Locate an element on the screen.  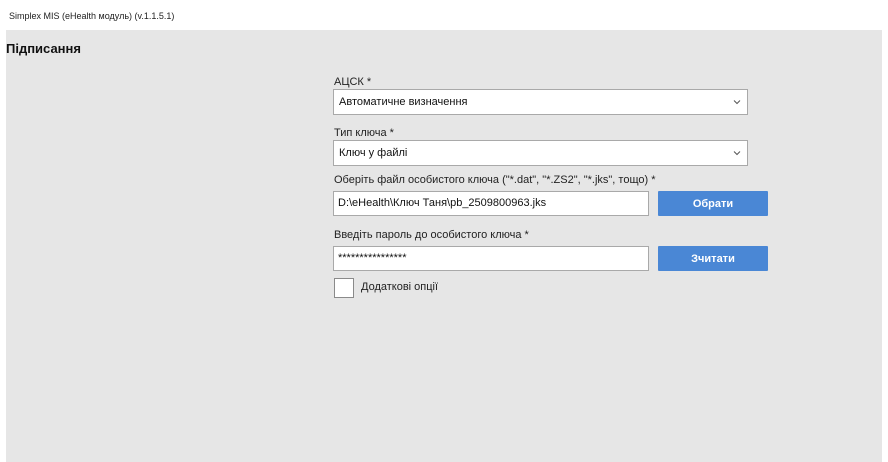
window-title: Simplex MIS (eHealth модуль) (v.1.1.5.1) is located at coordinates (92, 16).